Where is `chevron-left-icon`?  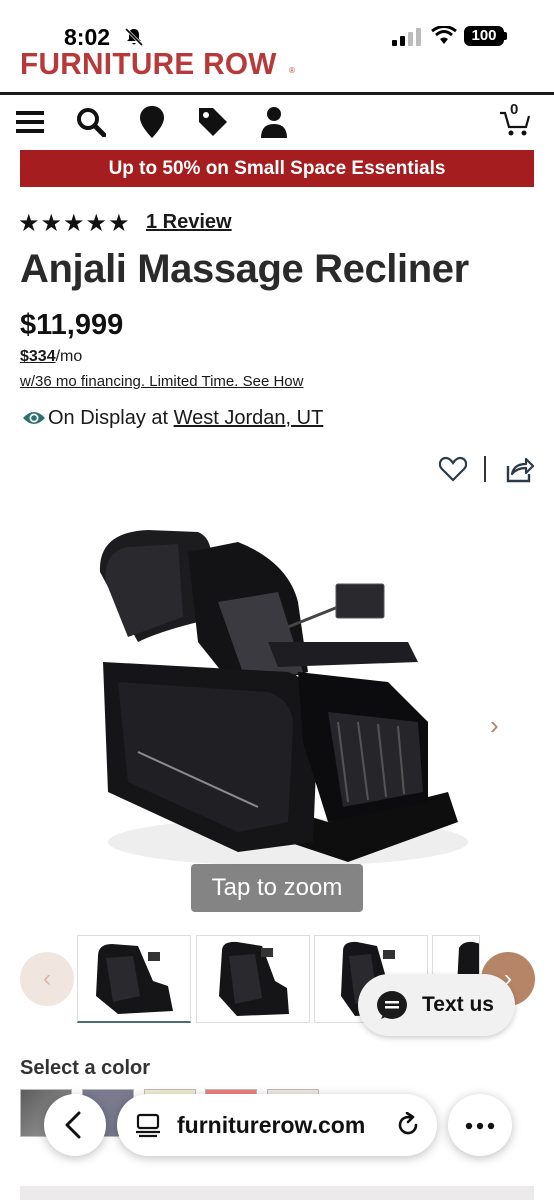 chevron-left-icon is located at coordinates (73, 1125).